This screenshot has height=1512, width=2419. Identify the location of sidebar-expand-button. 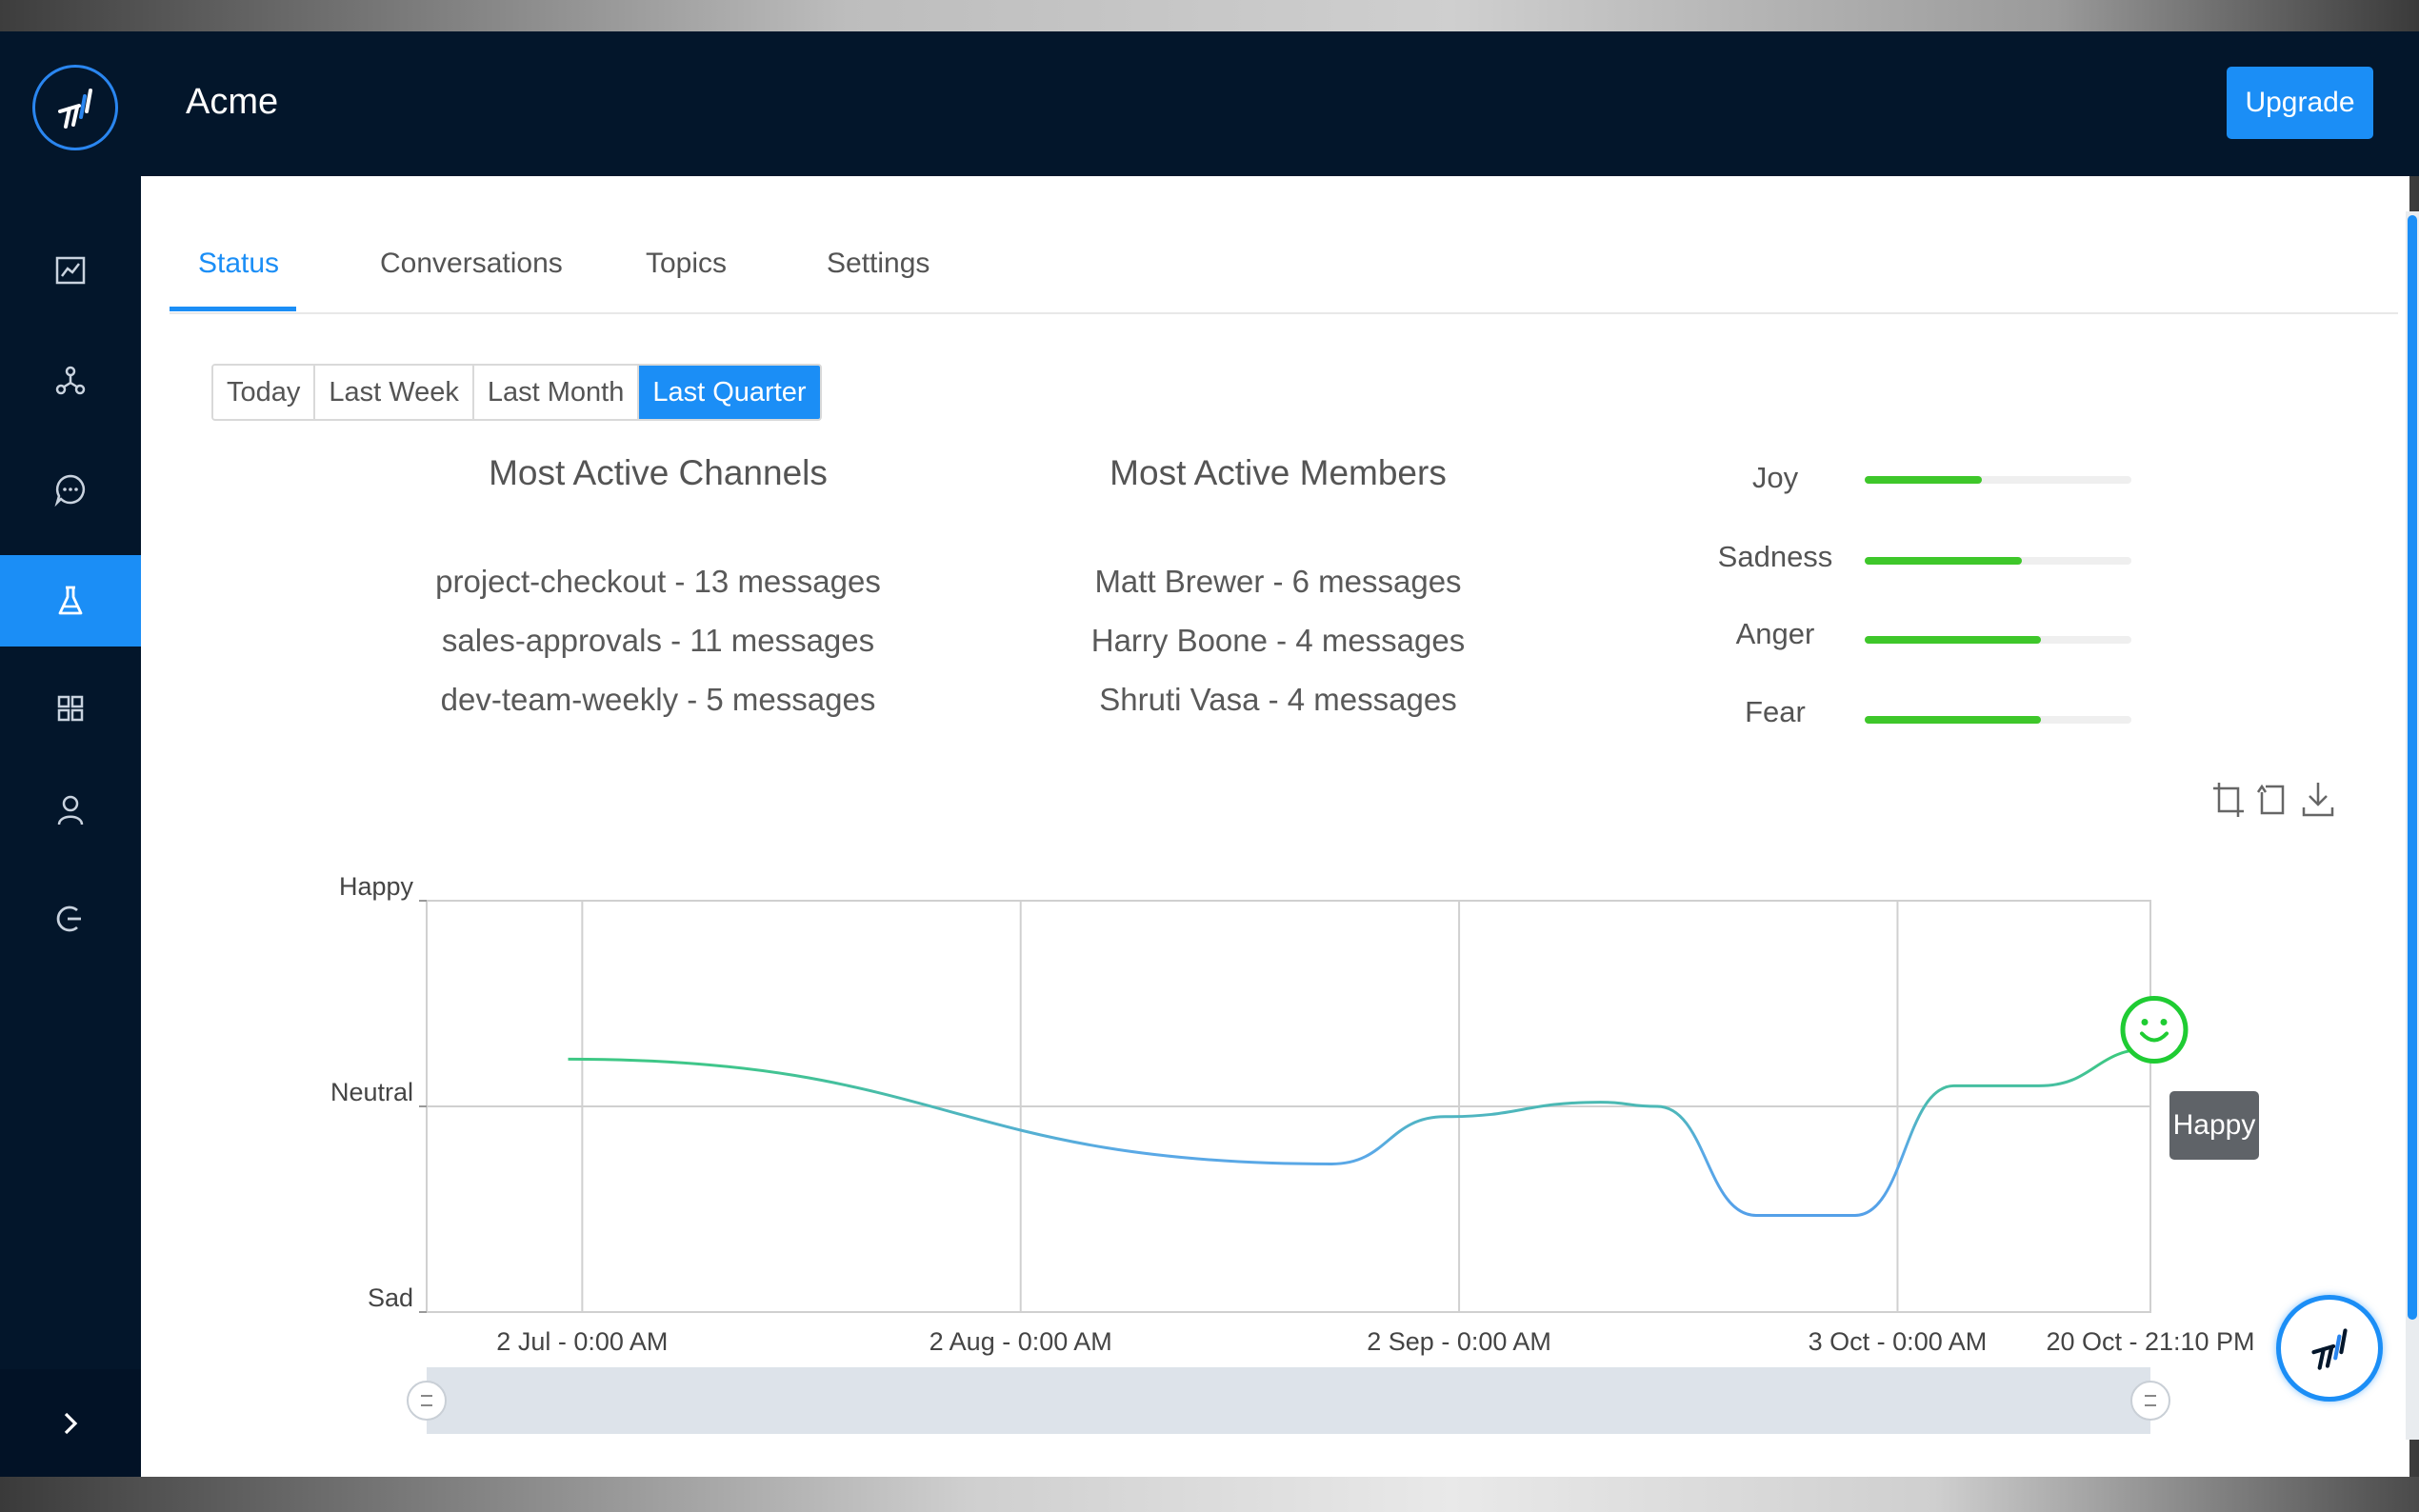
(70, 1423).